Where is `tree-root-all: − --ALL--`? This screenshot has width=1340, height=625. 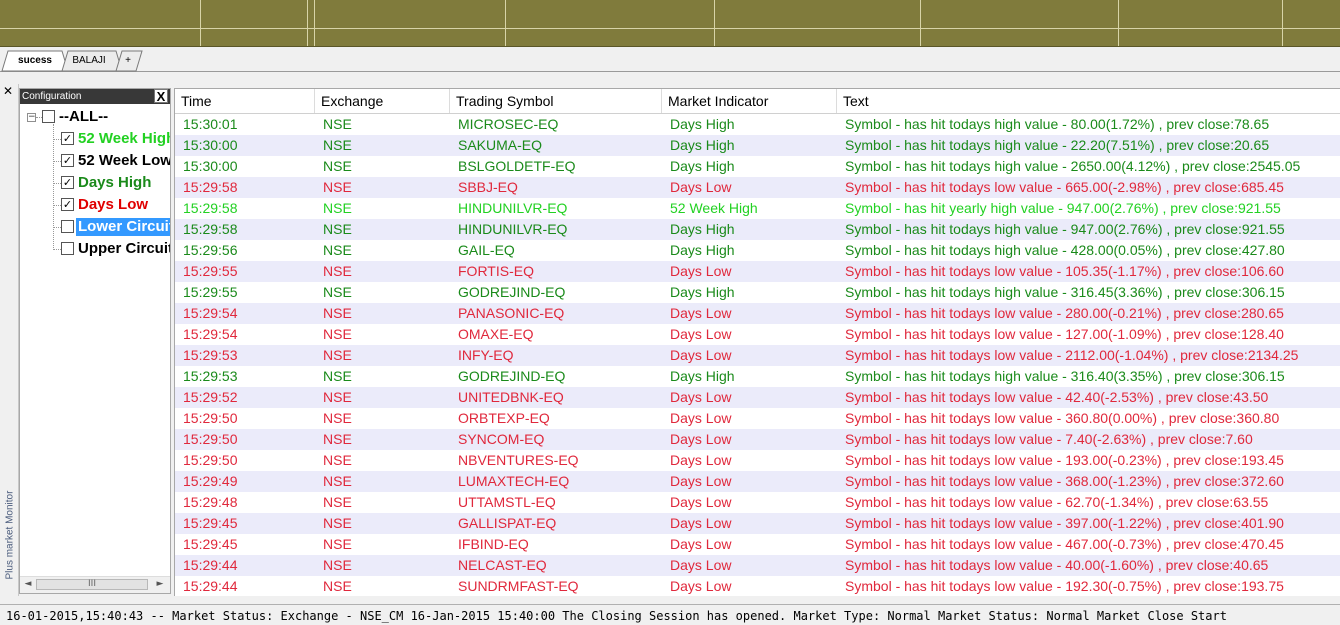 tree-root-all: − --ALL-- is located at coordinates (95, 117).